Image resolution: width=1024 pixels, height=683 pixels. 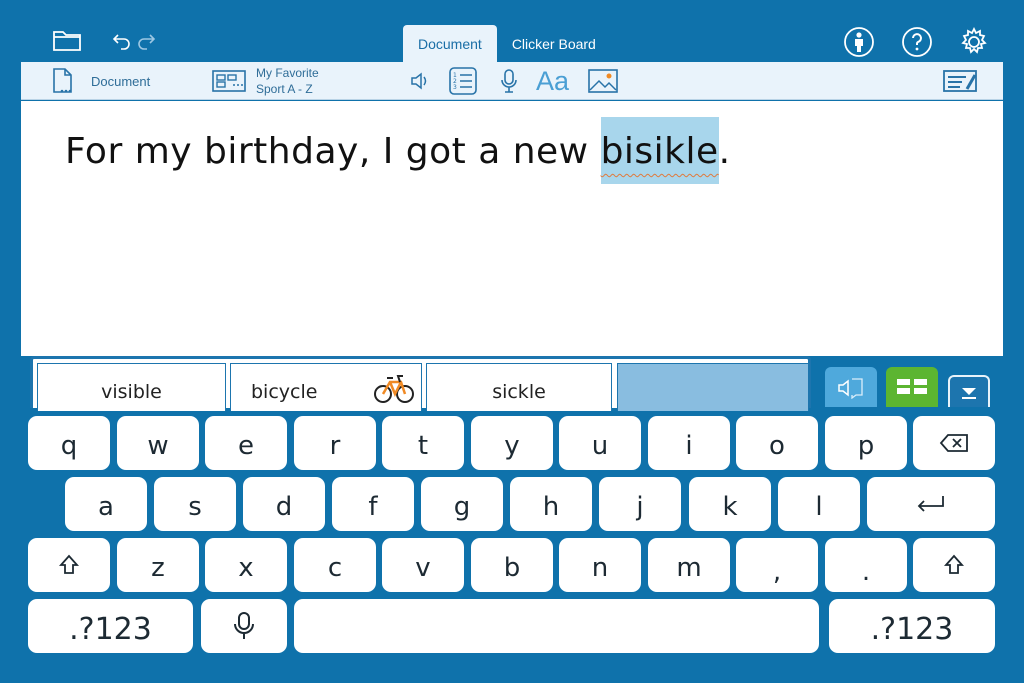 I want to click on text-before: For my birthday, I got a new, so click(x=333, y=151).